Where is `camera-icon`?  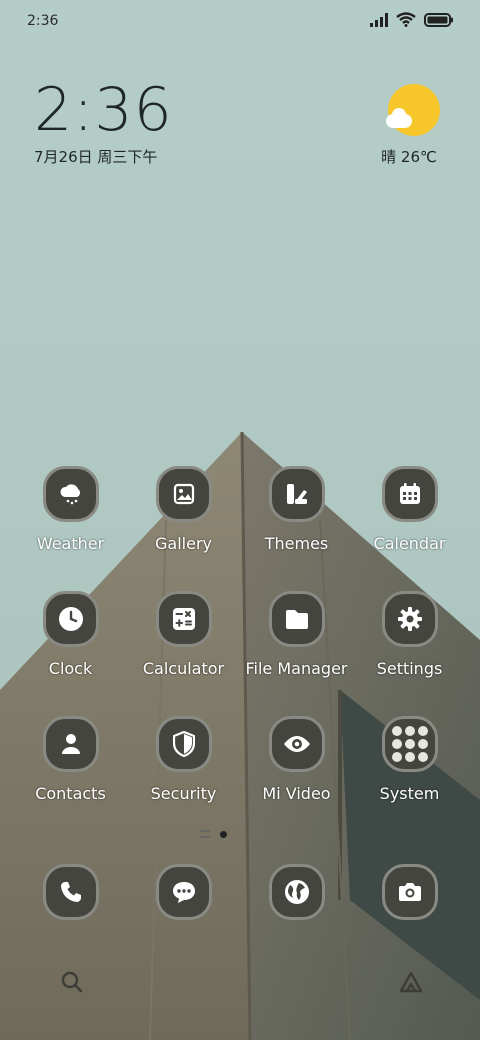
camera-icon is located at coordinates (409, 892).